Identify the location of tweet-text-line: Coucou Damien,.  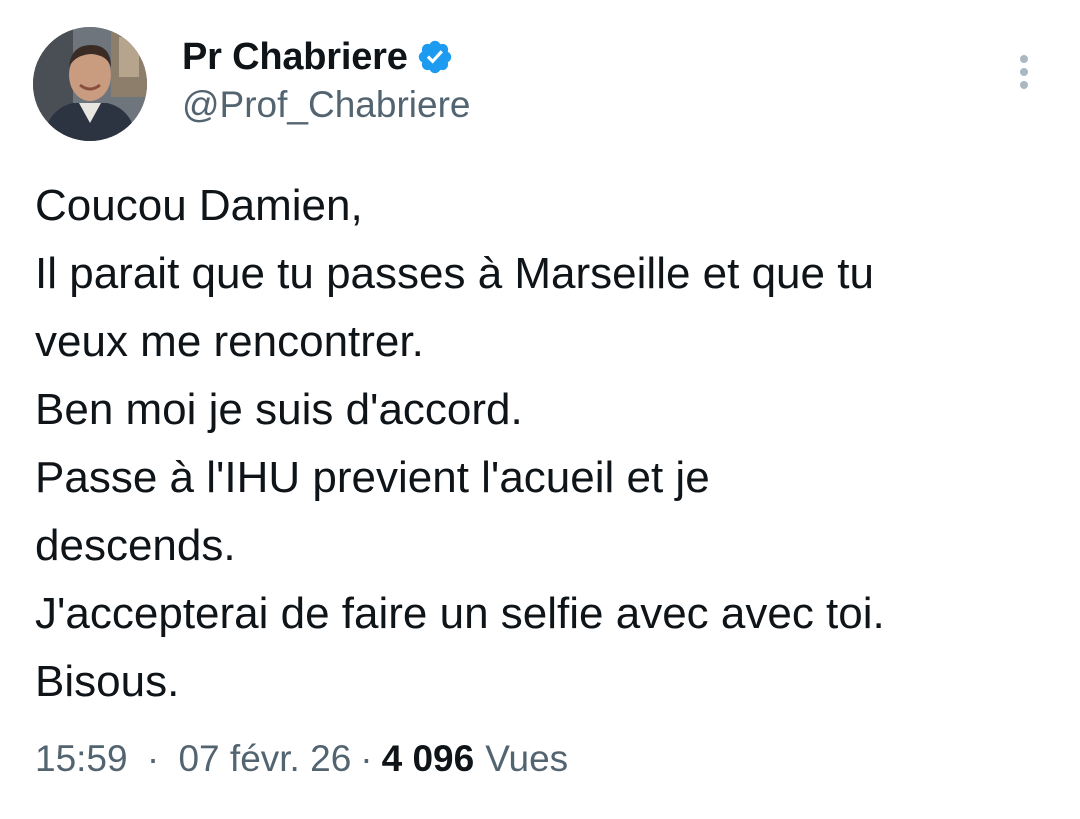
(199, 205).